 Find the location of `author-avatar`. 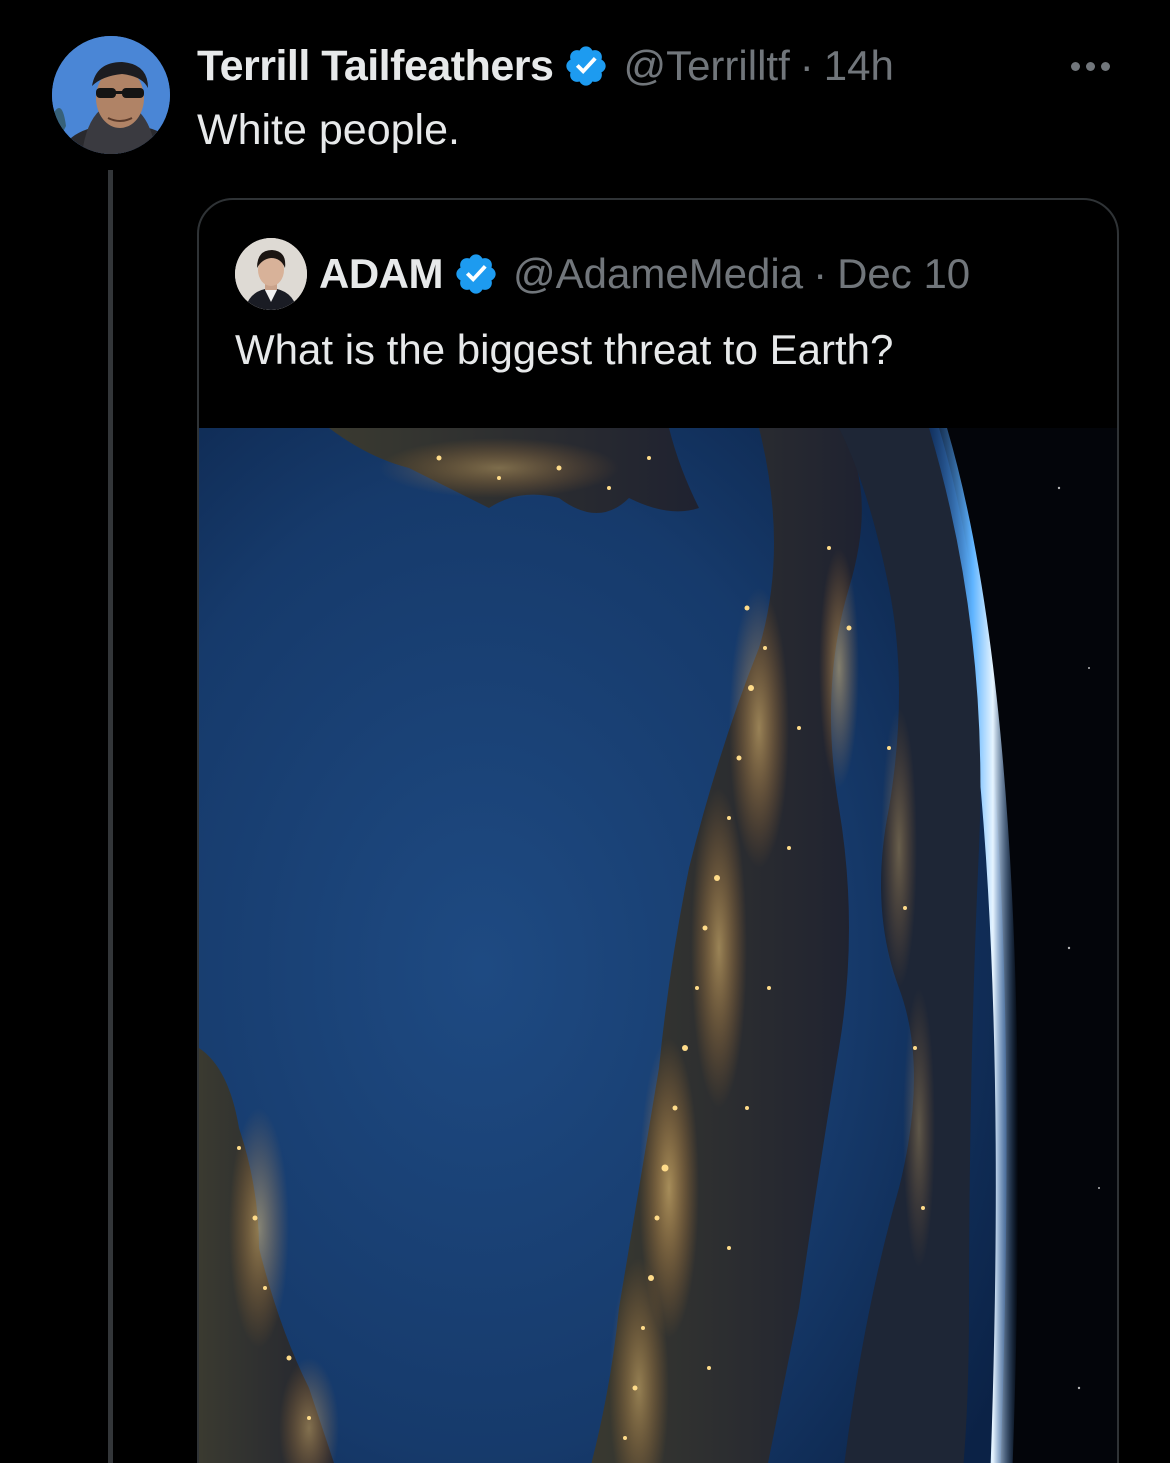

author-avatar is located at coordinates (111, 95).